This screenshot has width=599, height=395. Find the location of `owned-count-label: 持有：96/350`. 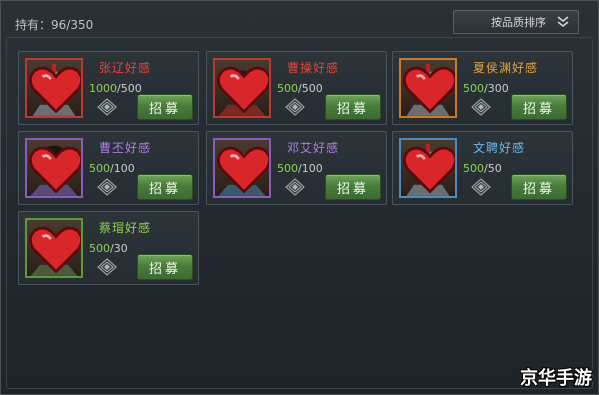

owned-count-label: 持有：96/350 is located at coordinates (54, 25).